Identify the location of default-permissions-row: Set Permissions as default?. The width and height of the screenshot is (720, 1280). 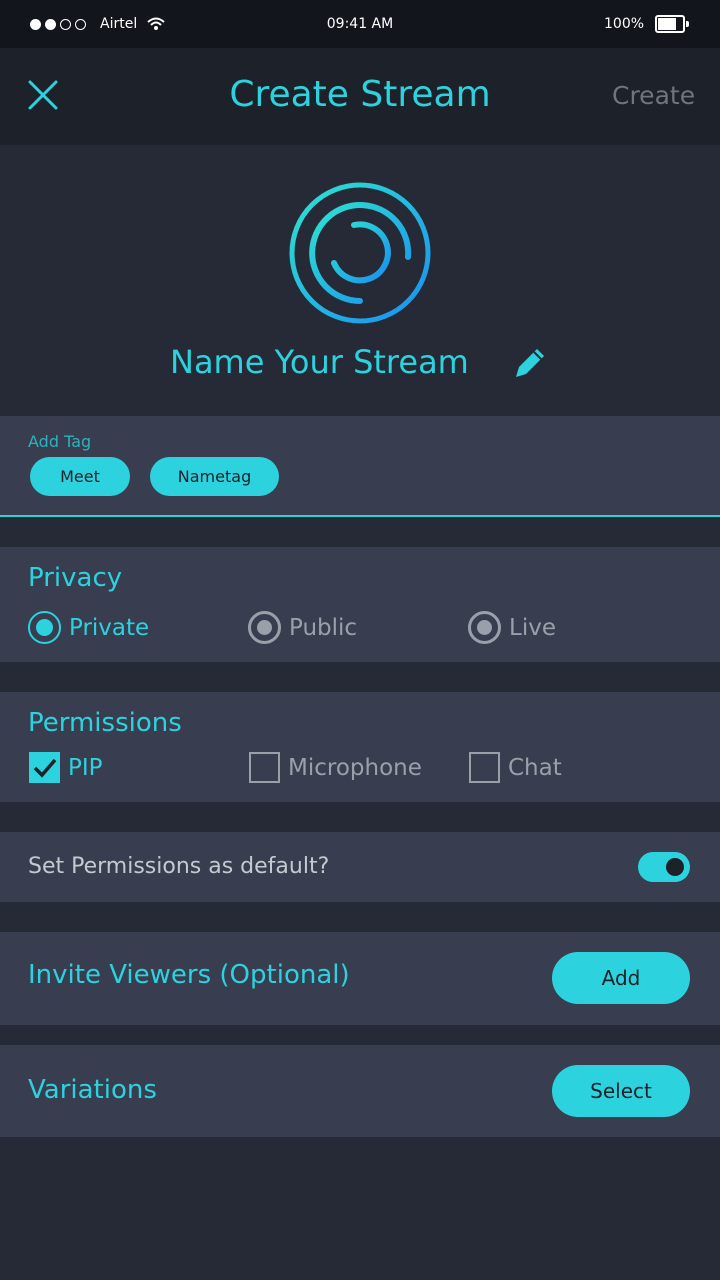
(360, 867).